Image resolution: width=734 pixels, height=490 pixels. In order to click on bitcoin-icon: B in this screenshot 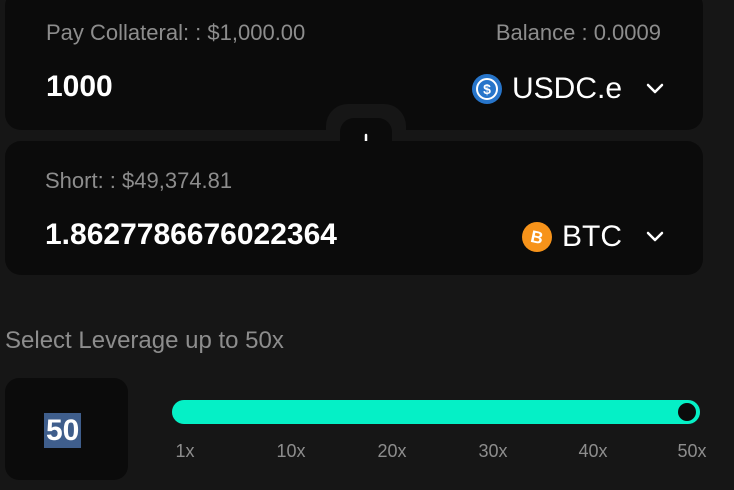, I will do `click(537, 237)`.